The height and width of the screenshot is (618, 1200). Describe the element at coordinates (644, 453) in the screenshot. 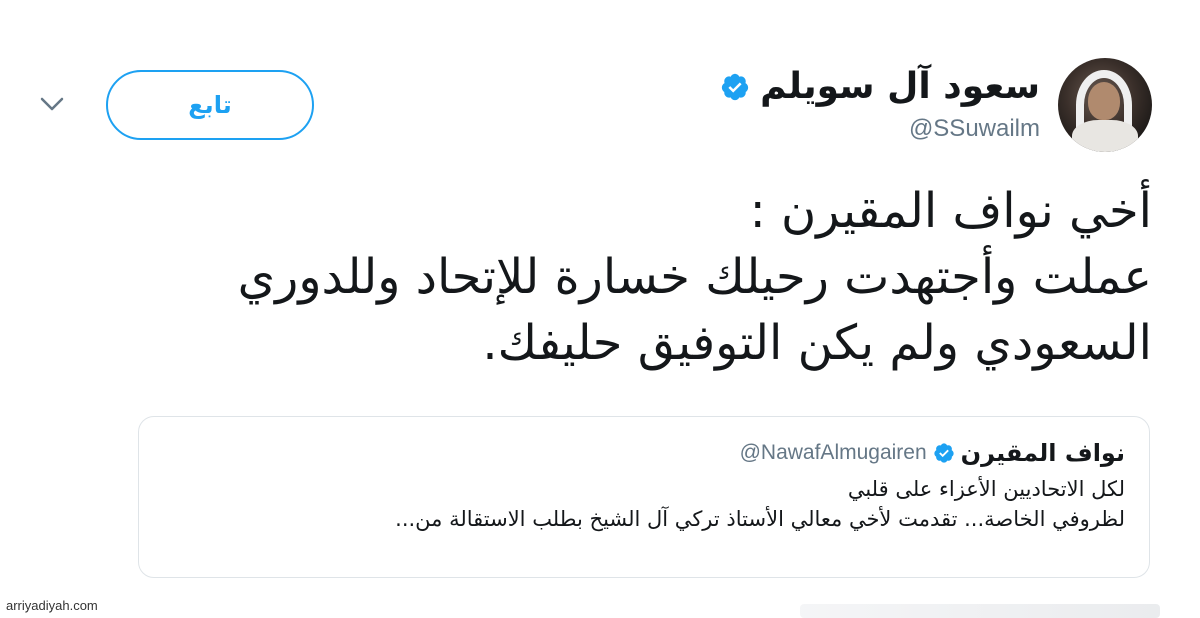

I see `quoted-tweet-header: نواف المقيرن @NawafAlmugairen` at that location.